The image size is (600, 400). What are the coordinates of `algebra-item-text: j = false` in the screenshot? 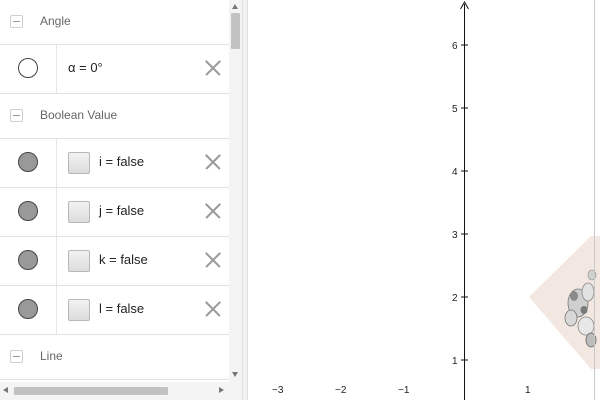 It's located at (121, 210).